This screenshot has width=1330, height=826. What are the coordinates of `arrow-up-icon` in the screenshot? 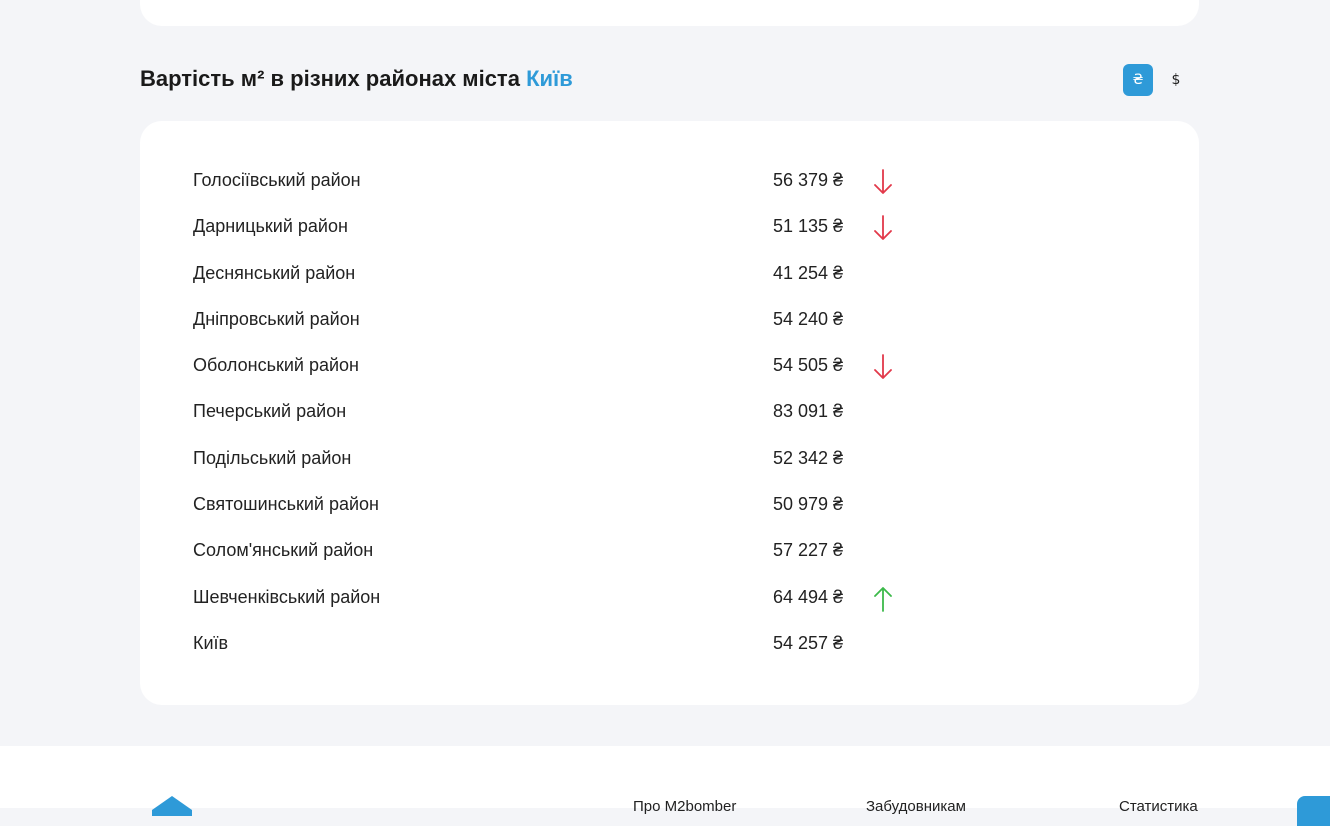 It's located at (883, 599).